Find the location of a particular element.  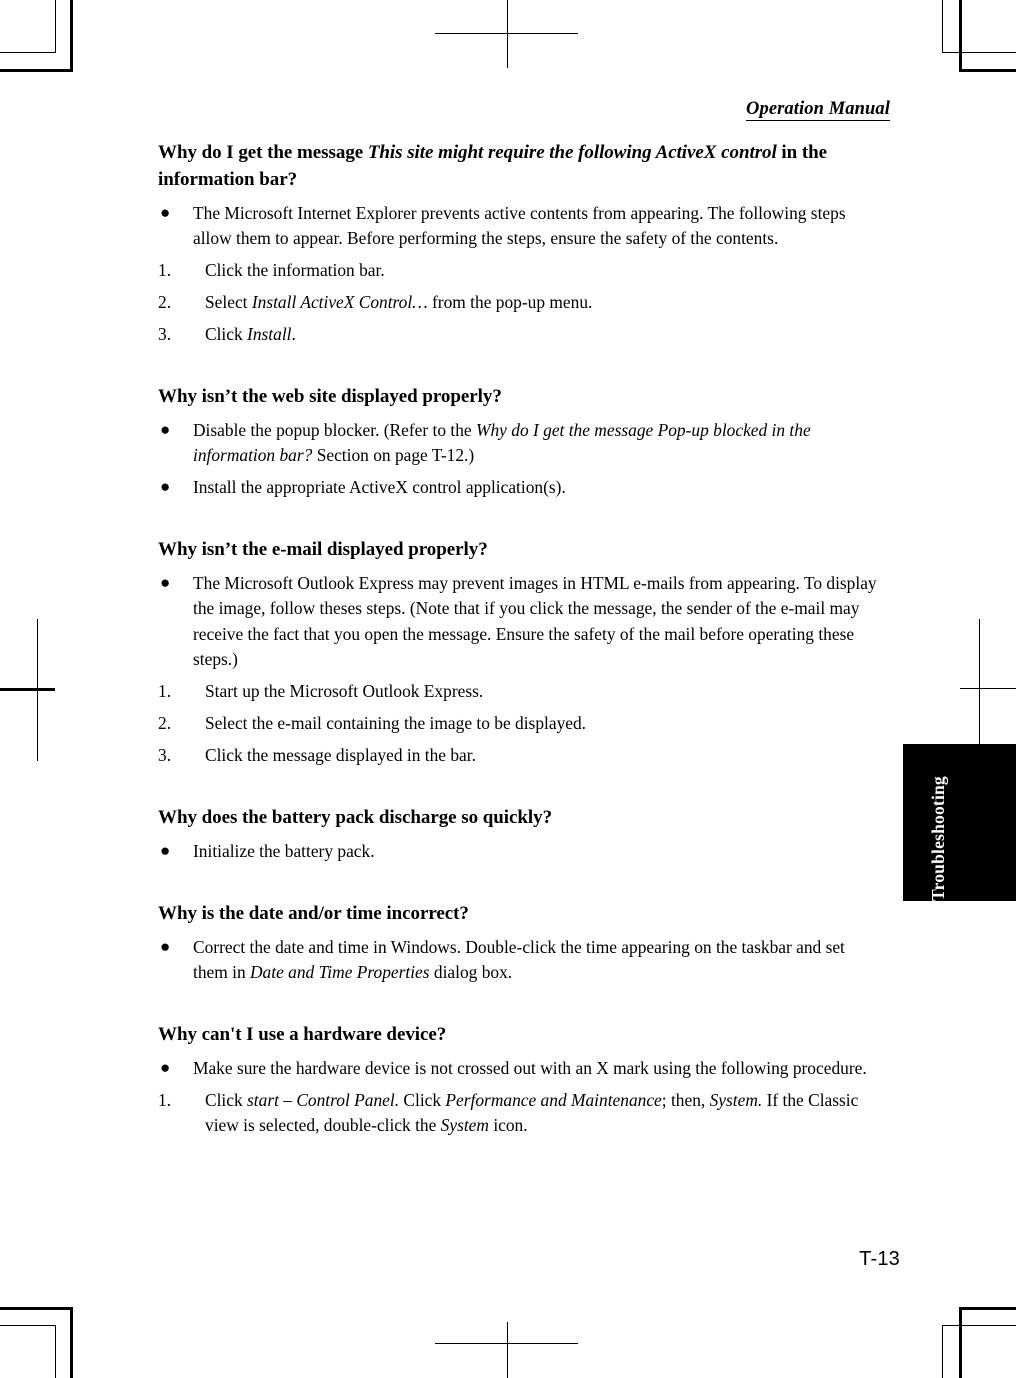

crop-mark-top-right-vertical-thin is located at coordinates (942, 26).